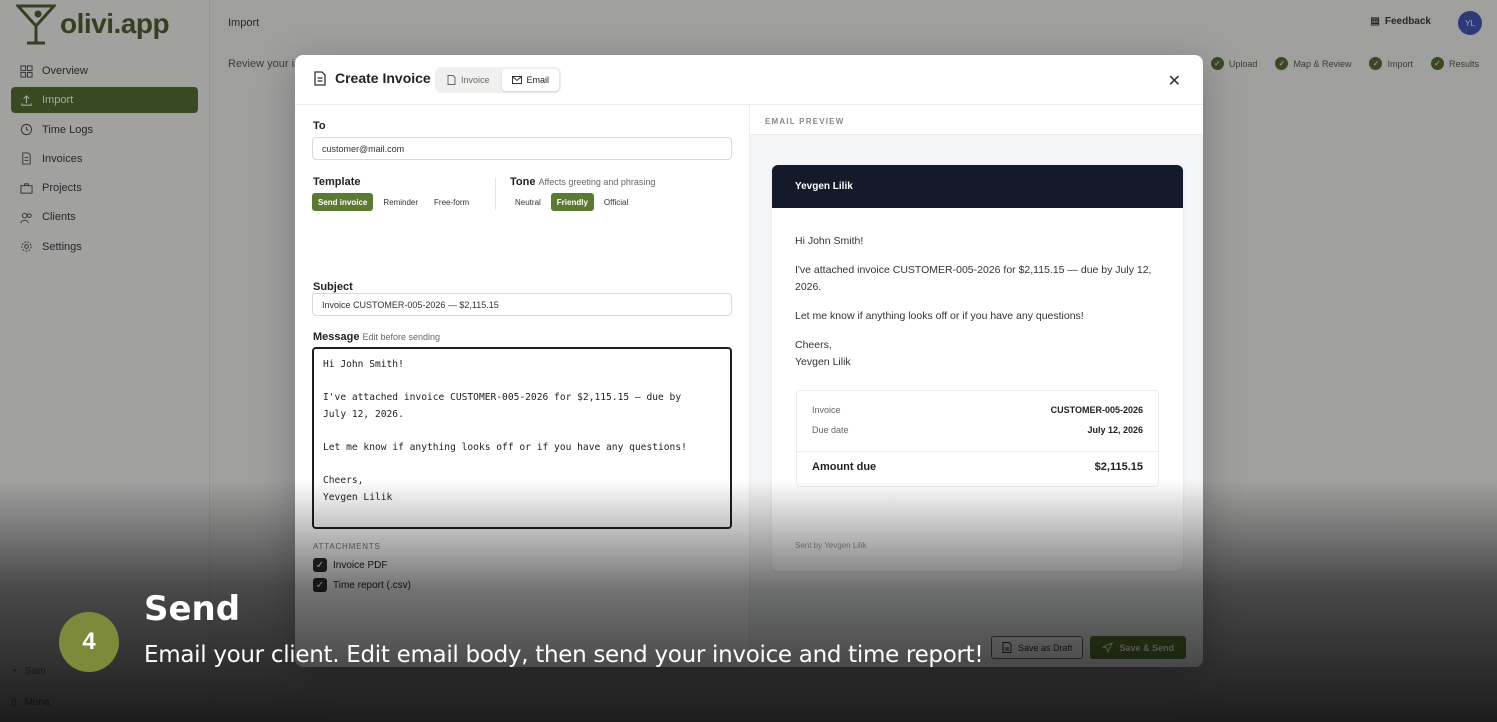  What do you see at coordinates (597, 182) in the screenshot?
I see `tone-hint: Affects greeting and phrasing` at bounding box center [597, 182].